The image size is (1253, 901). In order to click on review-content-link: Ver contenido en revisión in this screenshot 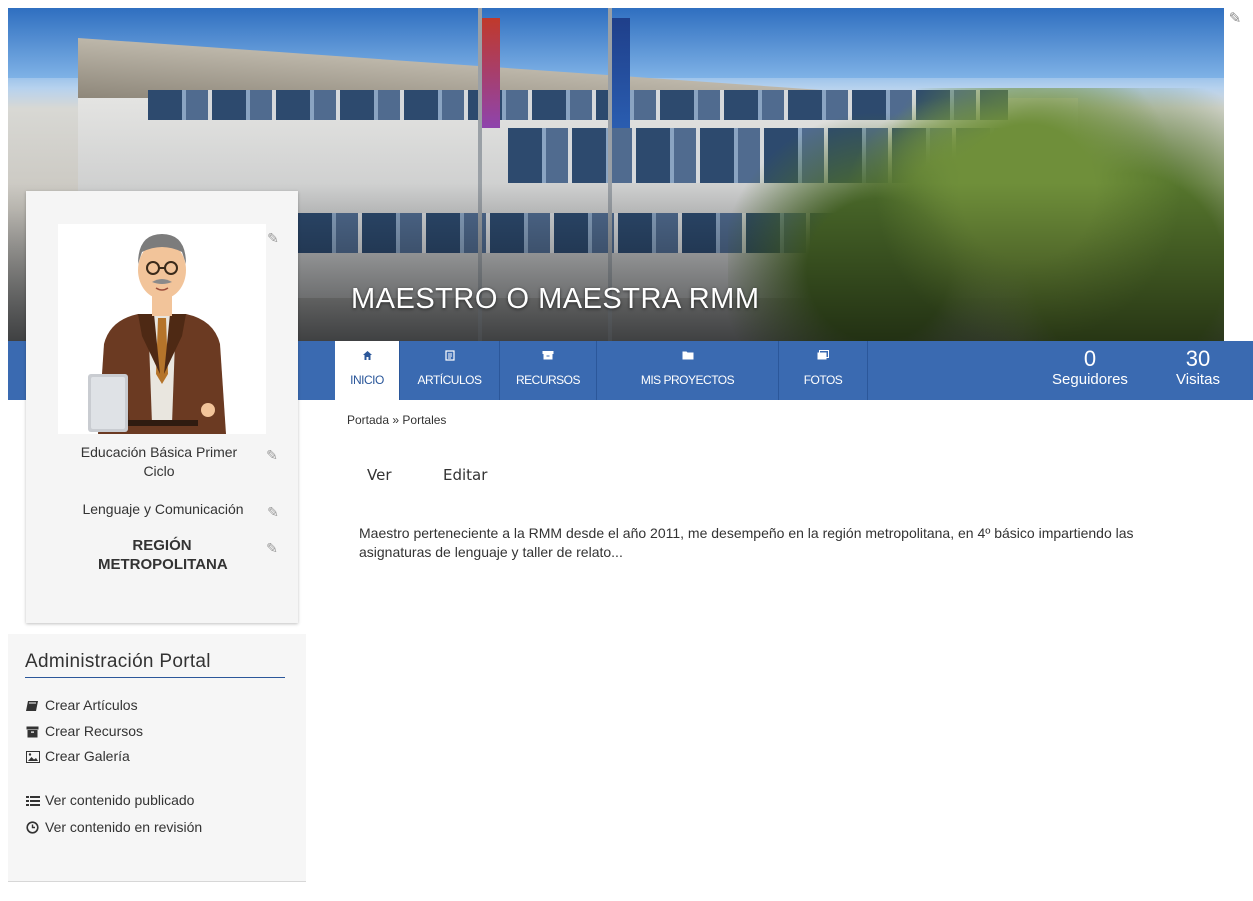, I will do `click(113, 827)`.